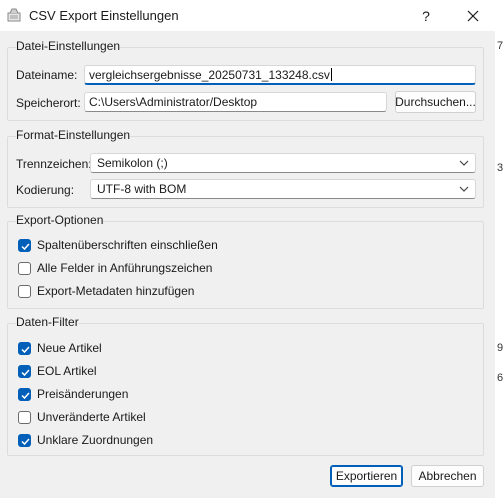 This screenshot has height=498, width=503. Describe the element at coordinates (116, 291) in the screenshot. I see `checkbox-label: Export-Metadaten hinzufügen` at that location.